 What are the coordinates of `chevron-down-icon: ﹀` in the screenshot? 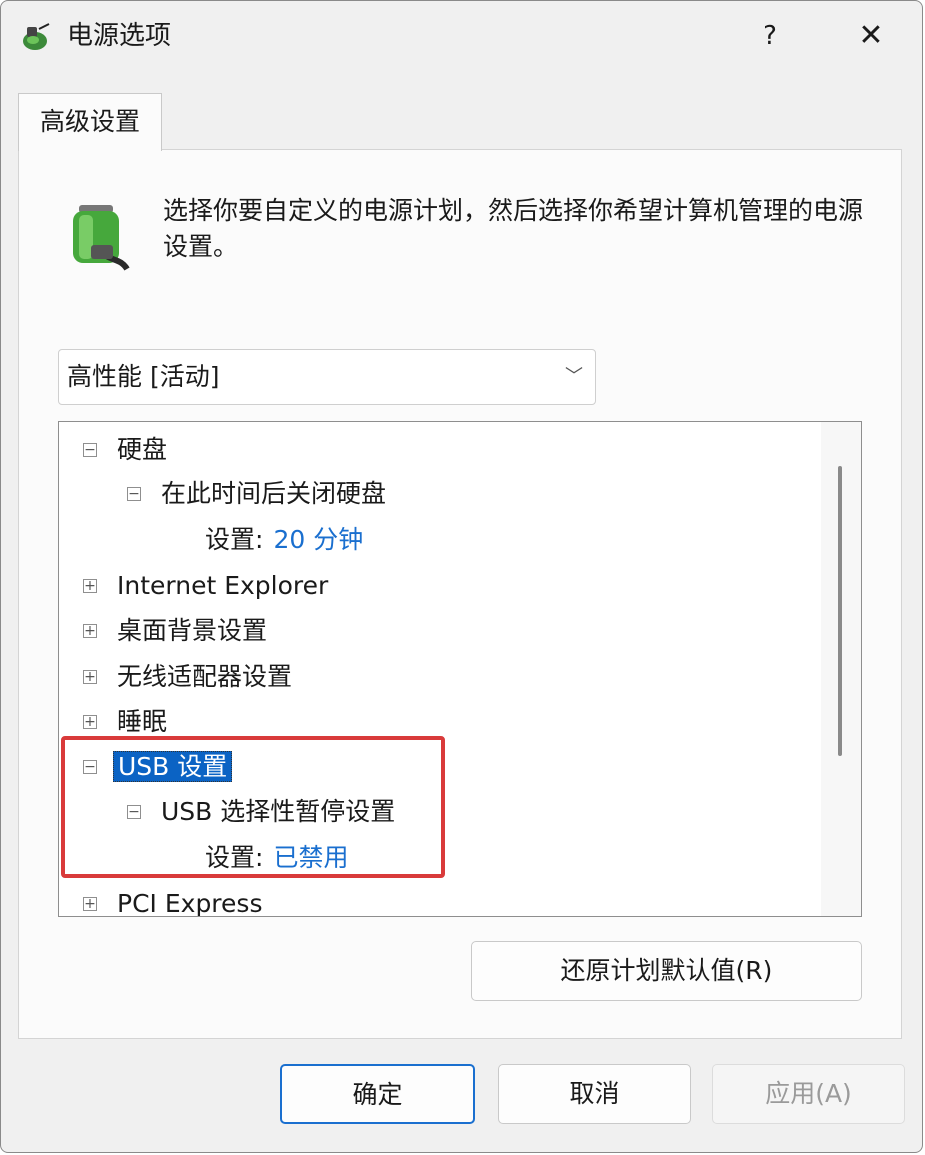 It's located at (574, 376).